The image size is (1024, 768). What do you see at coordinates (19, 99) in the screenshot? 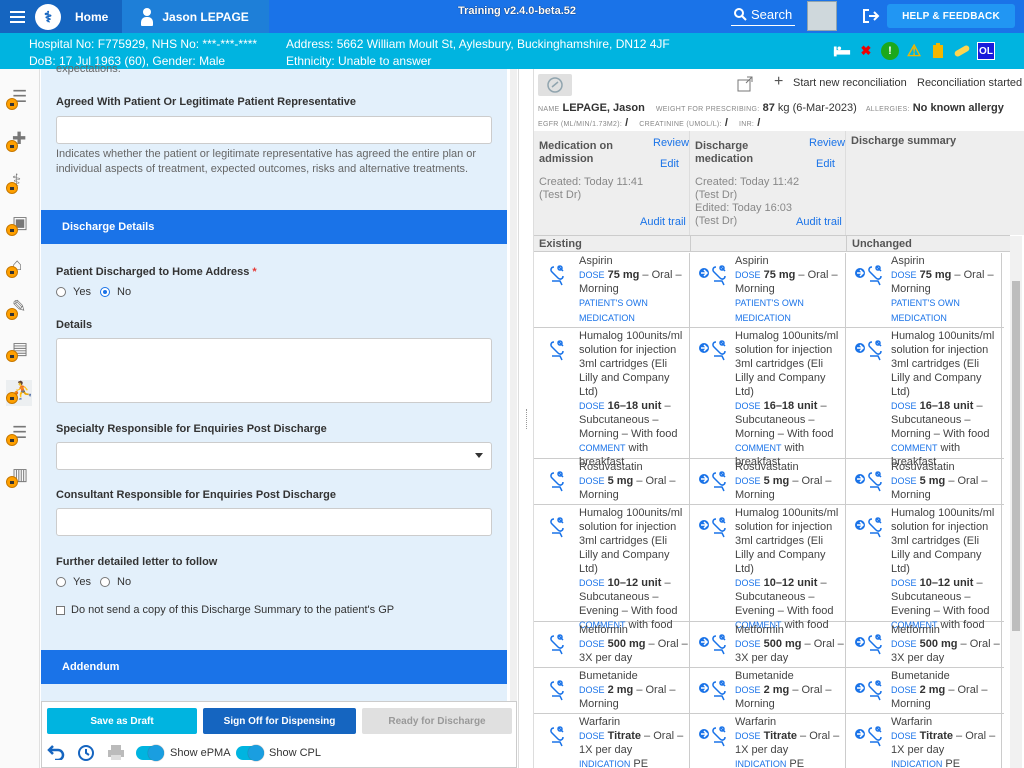
I see `sidebar-item-checklist: ☰` at bounding box center [19, 99].